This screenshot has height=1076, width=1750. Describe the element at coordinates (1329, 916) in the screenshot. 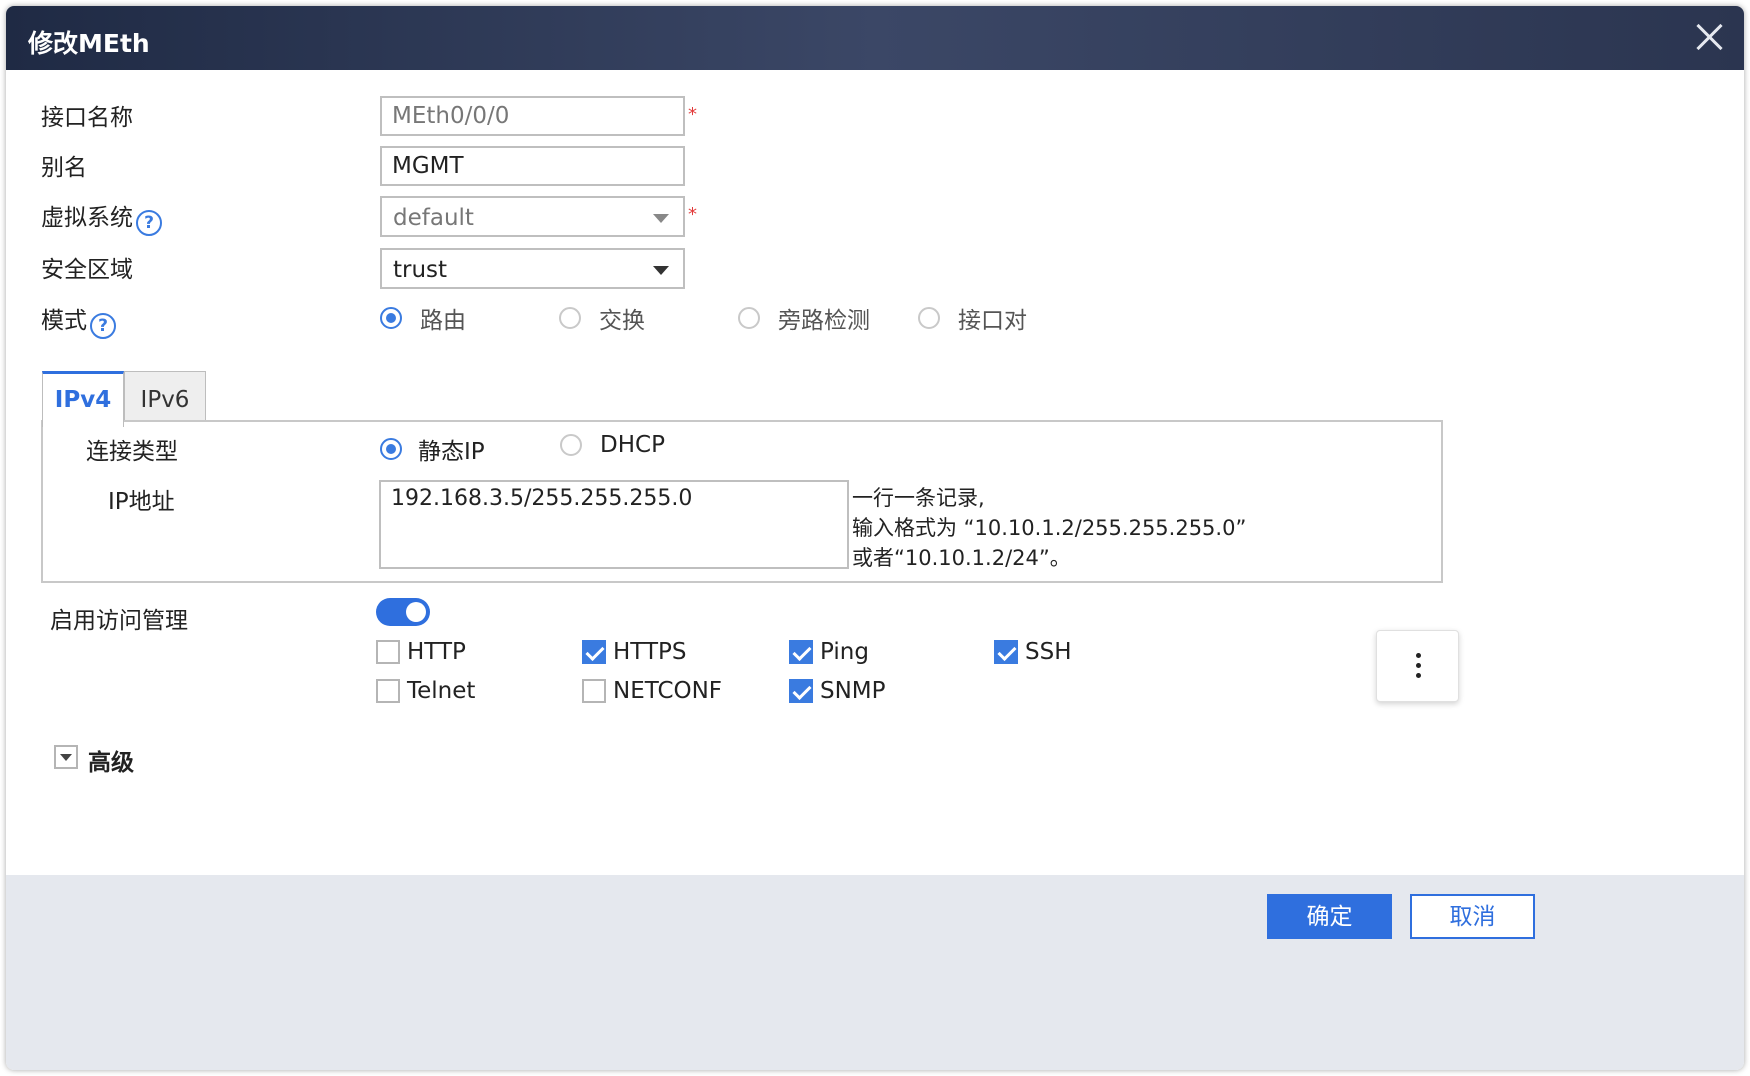

I see `ok-button: 确定` at that location.